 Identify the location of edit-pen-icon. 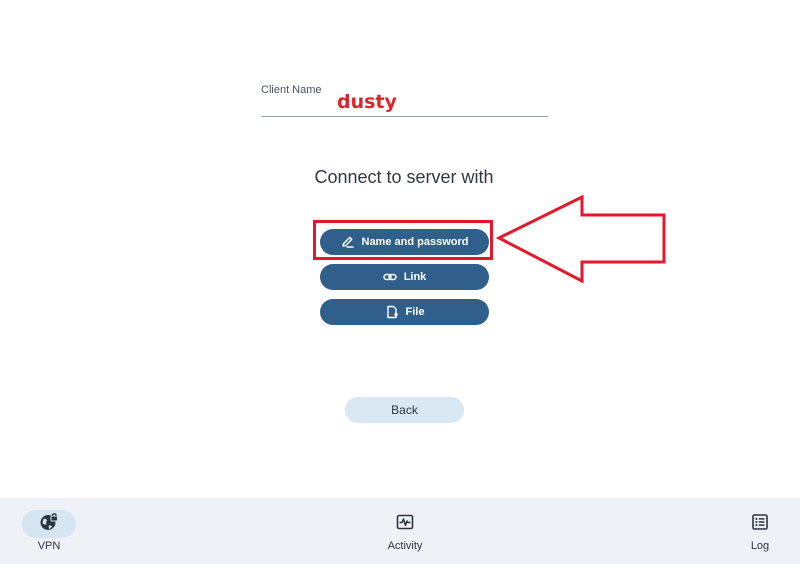
(348, 242).